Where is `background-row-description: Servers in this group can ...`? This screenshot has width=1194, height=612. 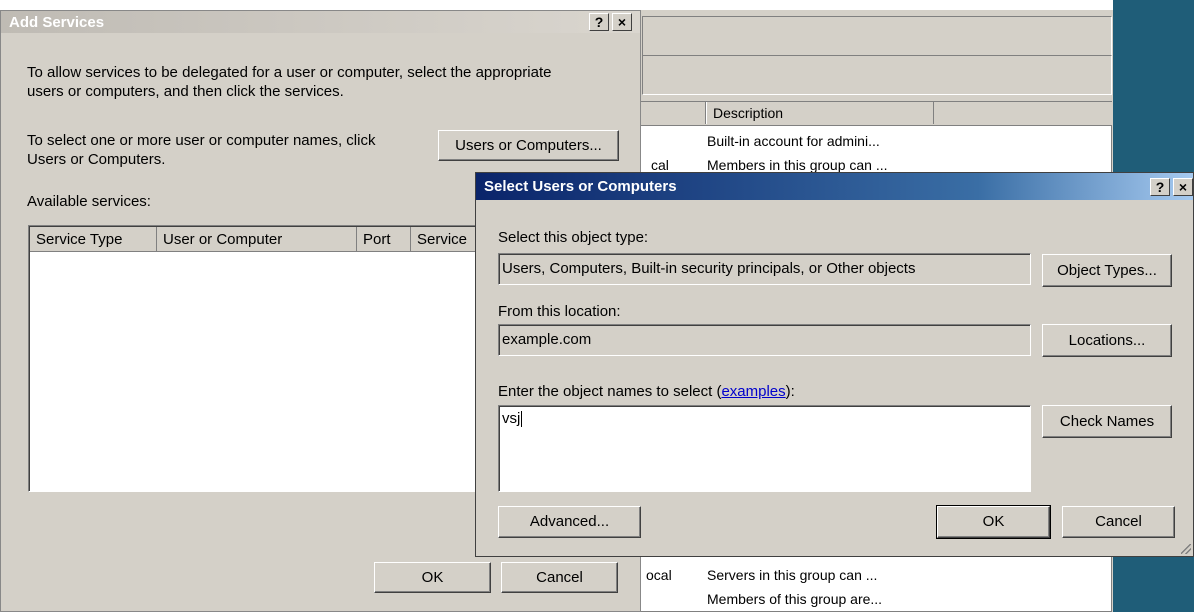
background-row-description: Servers in this group can ... is located at coordinates (792, 575).